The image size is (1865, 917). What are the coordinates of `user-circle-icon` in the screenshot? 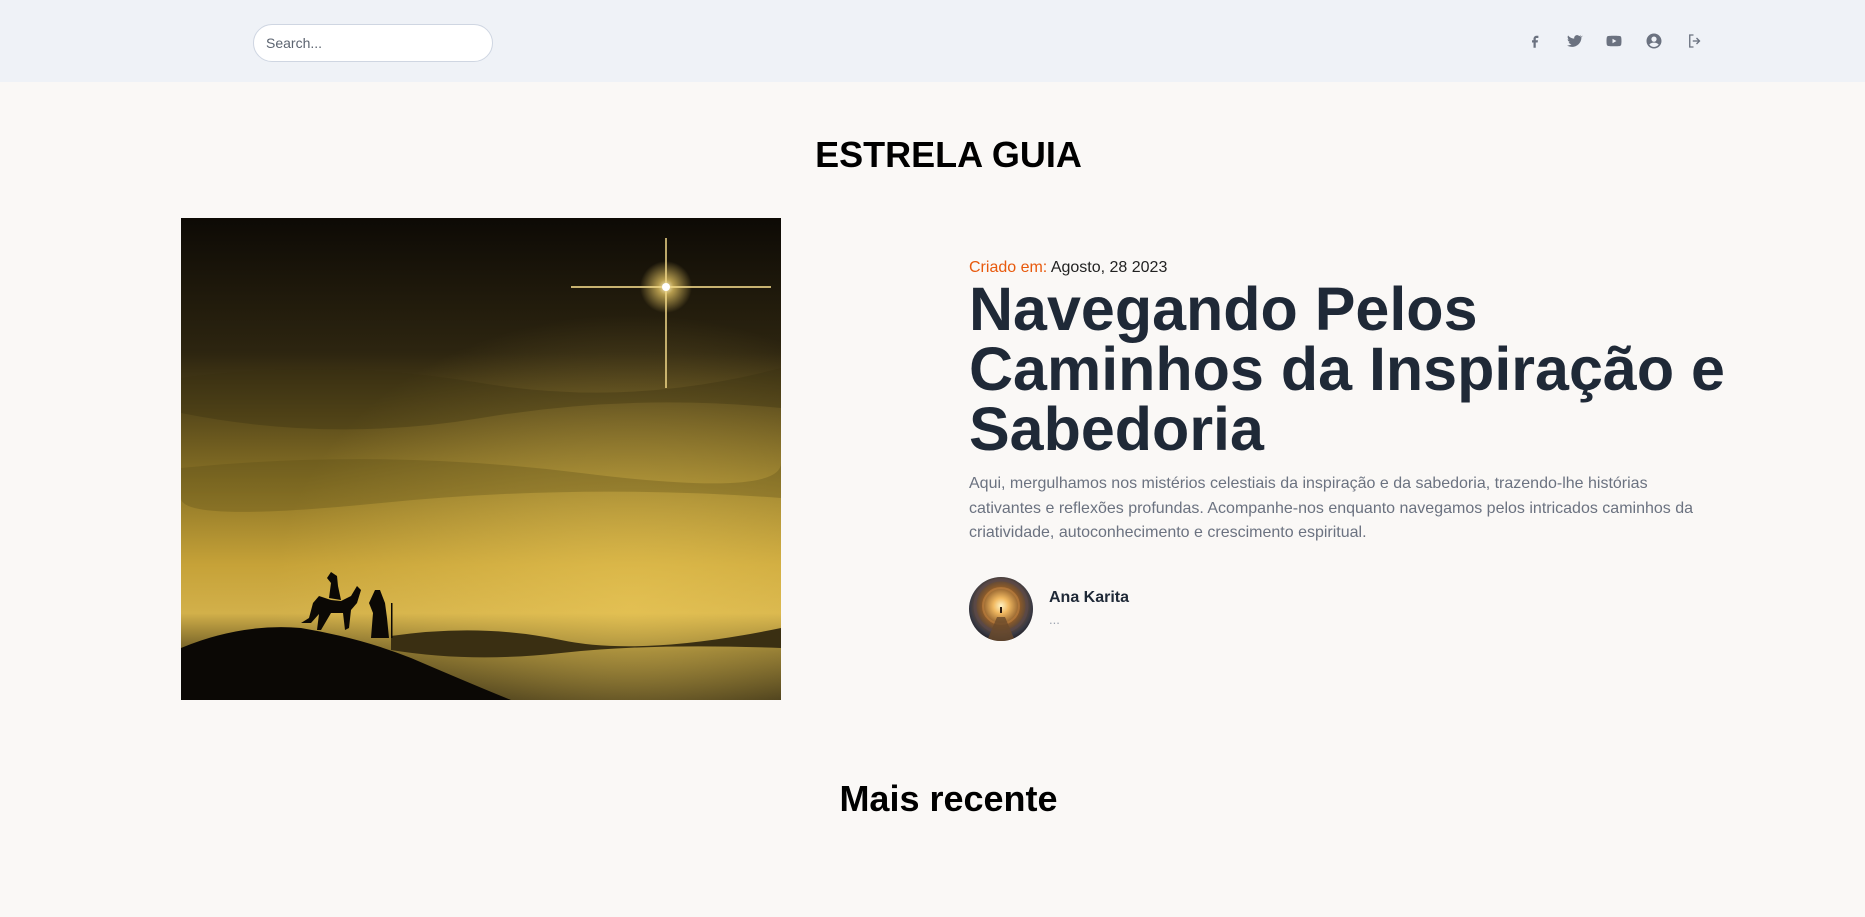 It's located at (1654, 41).